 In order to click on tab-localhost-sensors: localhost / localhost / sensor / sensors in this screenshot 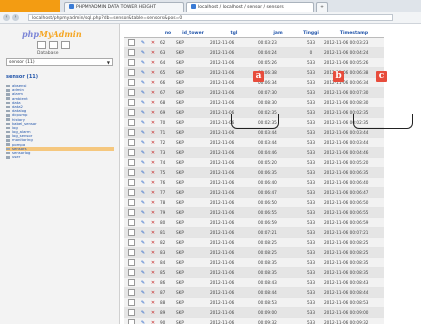, I will do `click(250, 7)`.